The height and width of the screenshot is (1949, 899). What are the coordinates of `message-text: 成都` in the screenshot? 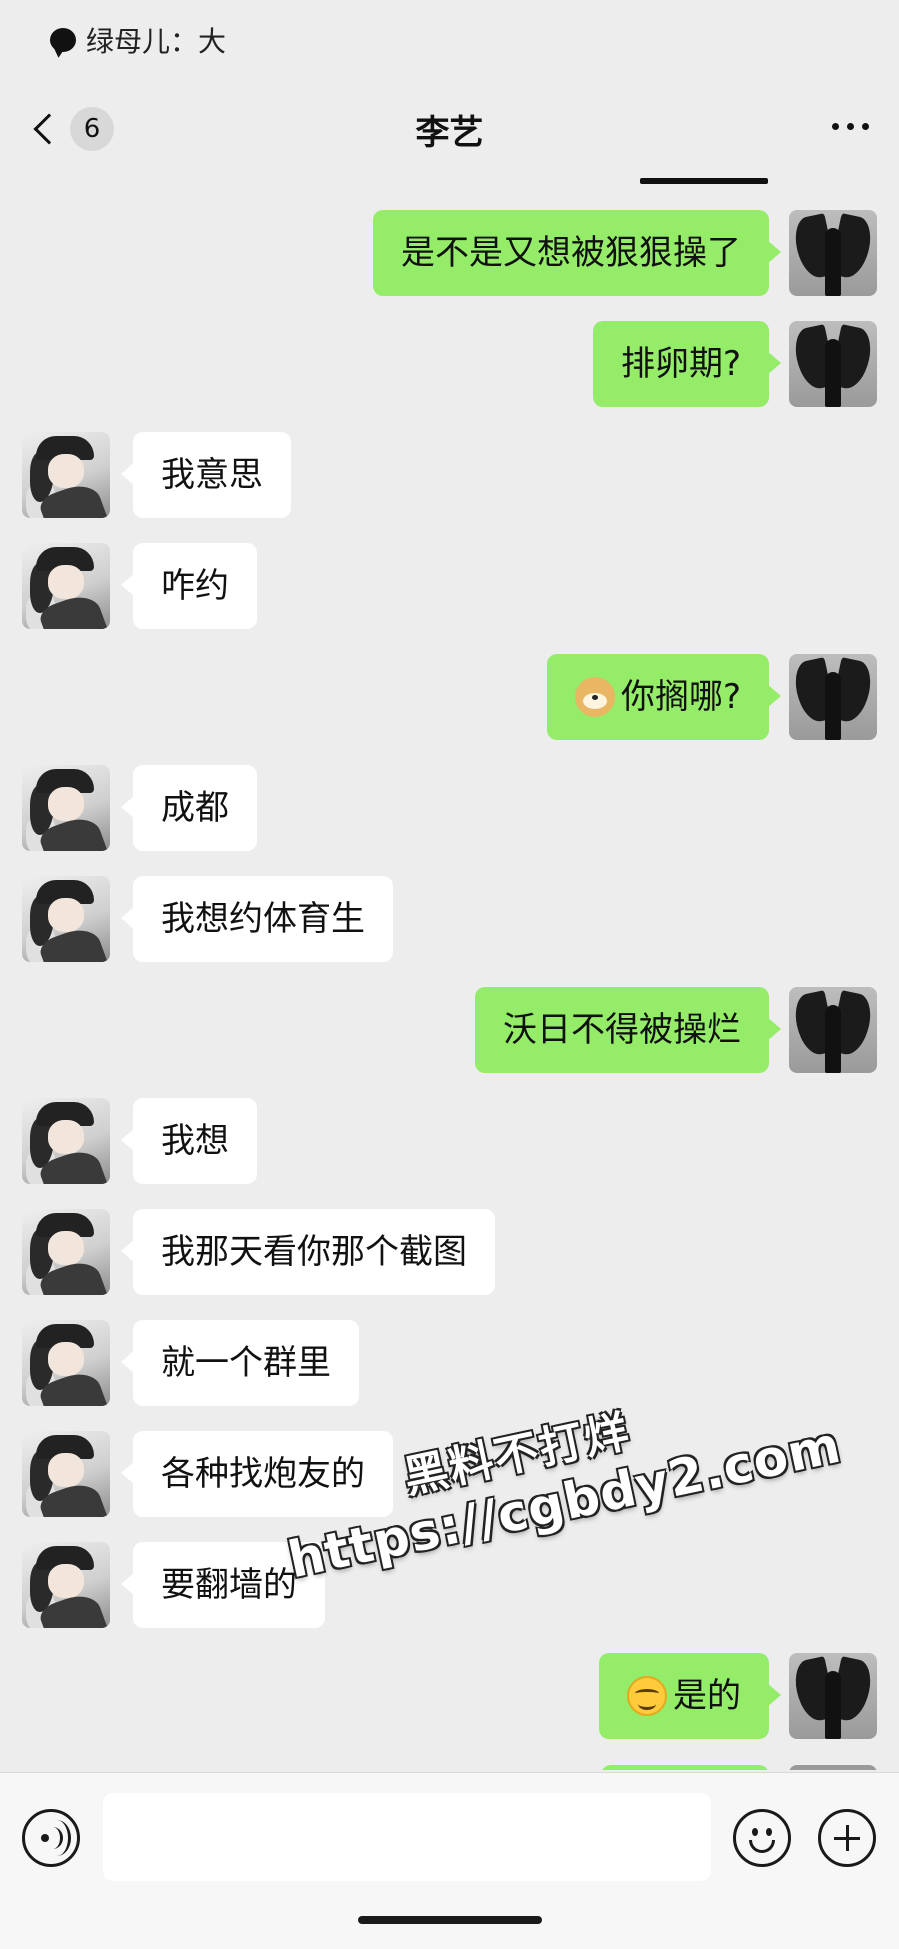 It's located at (195, 808).